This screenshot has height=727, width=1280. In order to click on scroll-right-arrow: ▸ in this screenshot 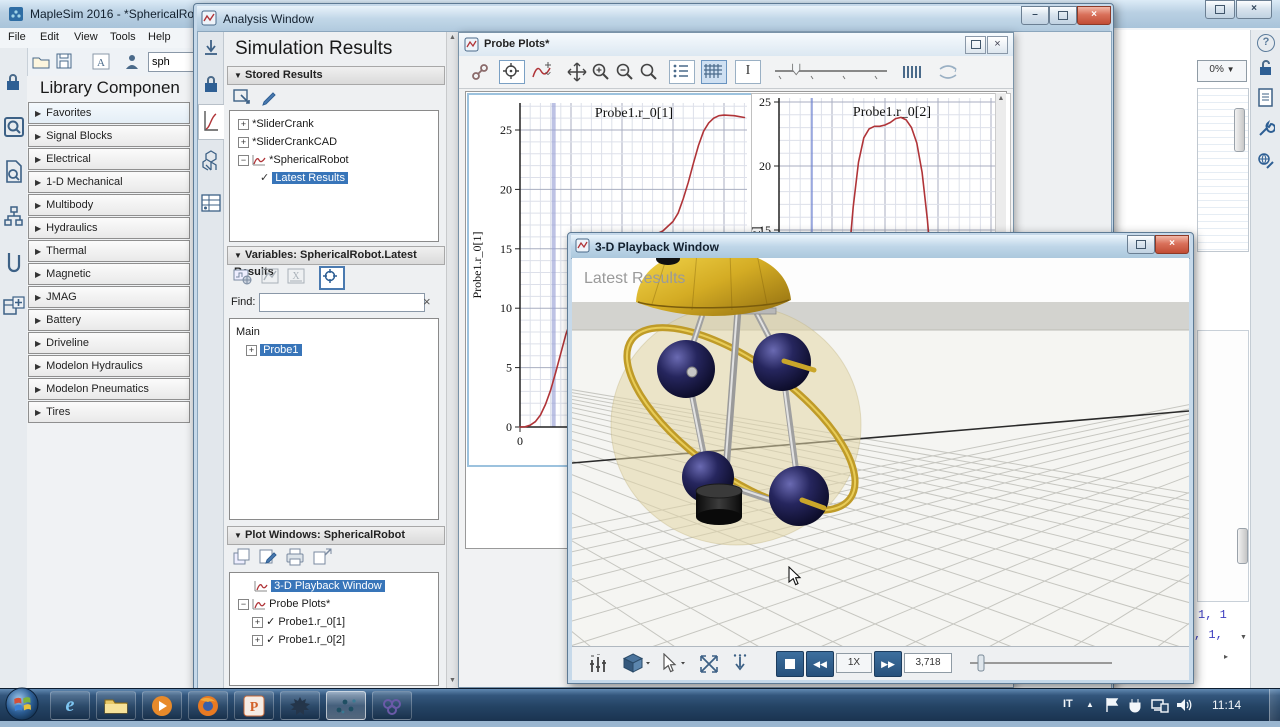, I will do `click(1226, 656)`.